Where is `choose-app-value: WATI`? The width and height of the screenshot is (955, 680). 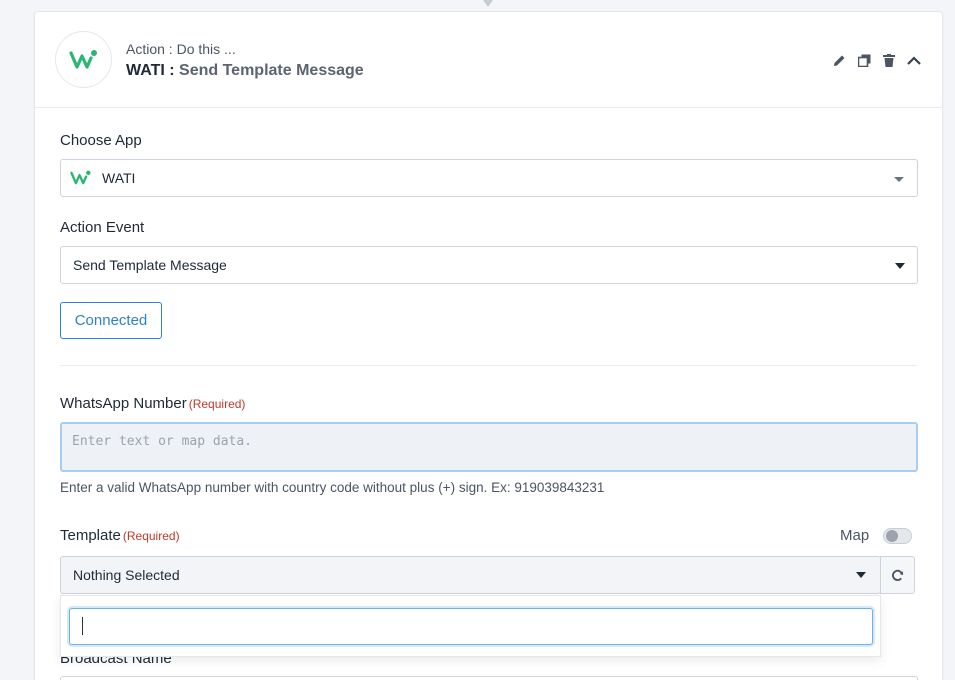 choose-app-value: WATI is located at coordinates (119, 178).